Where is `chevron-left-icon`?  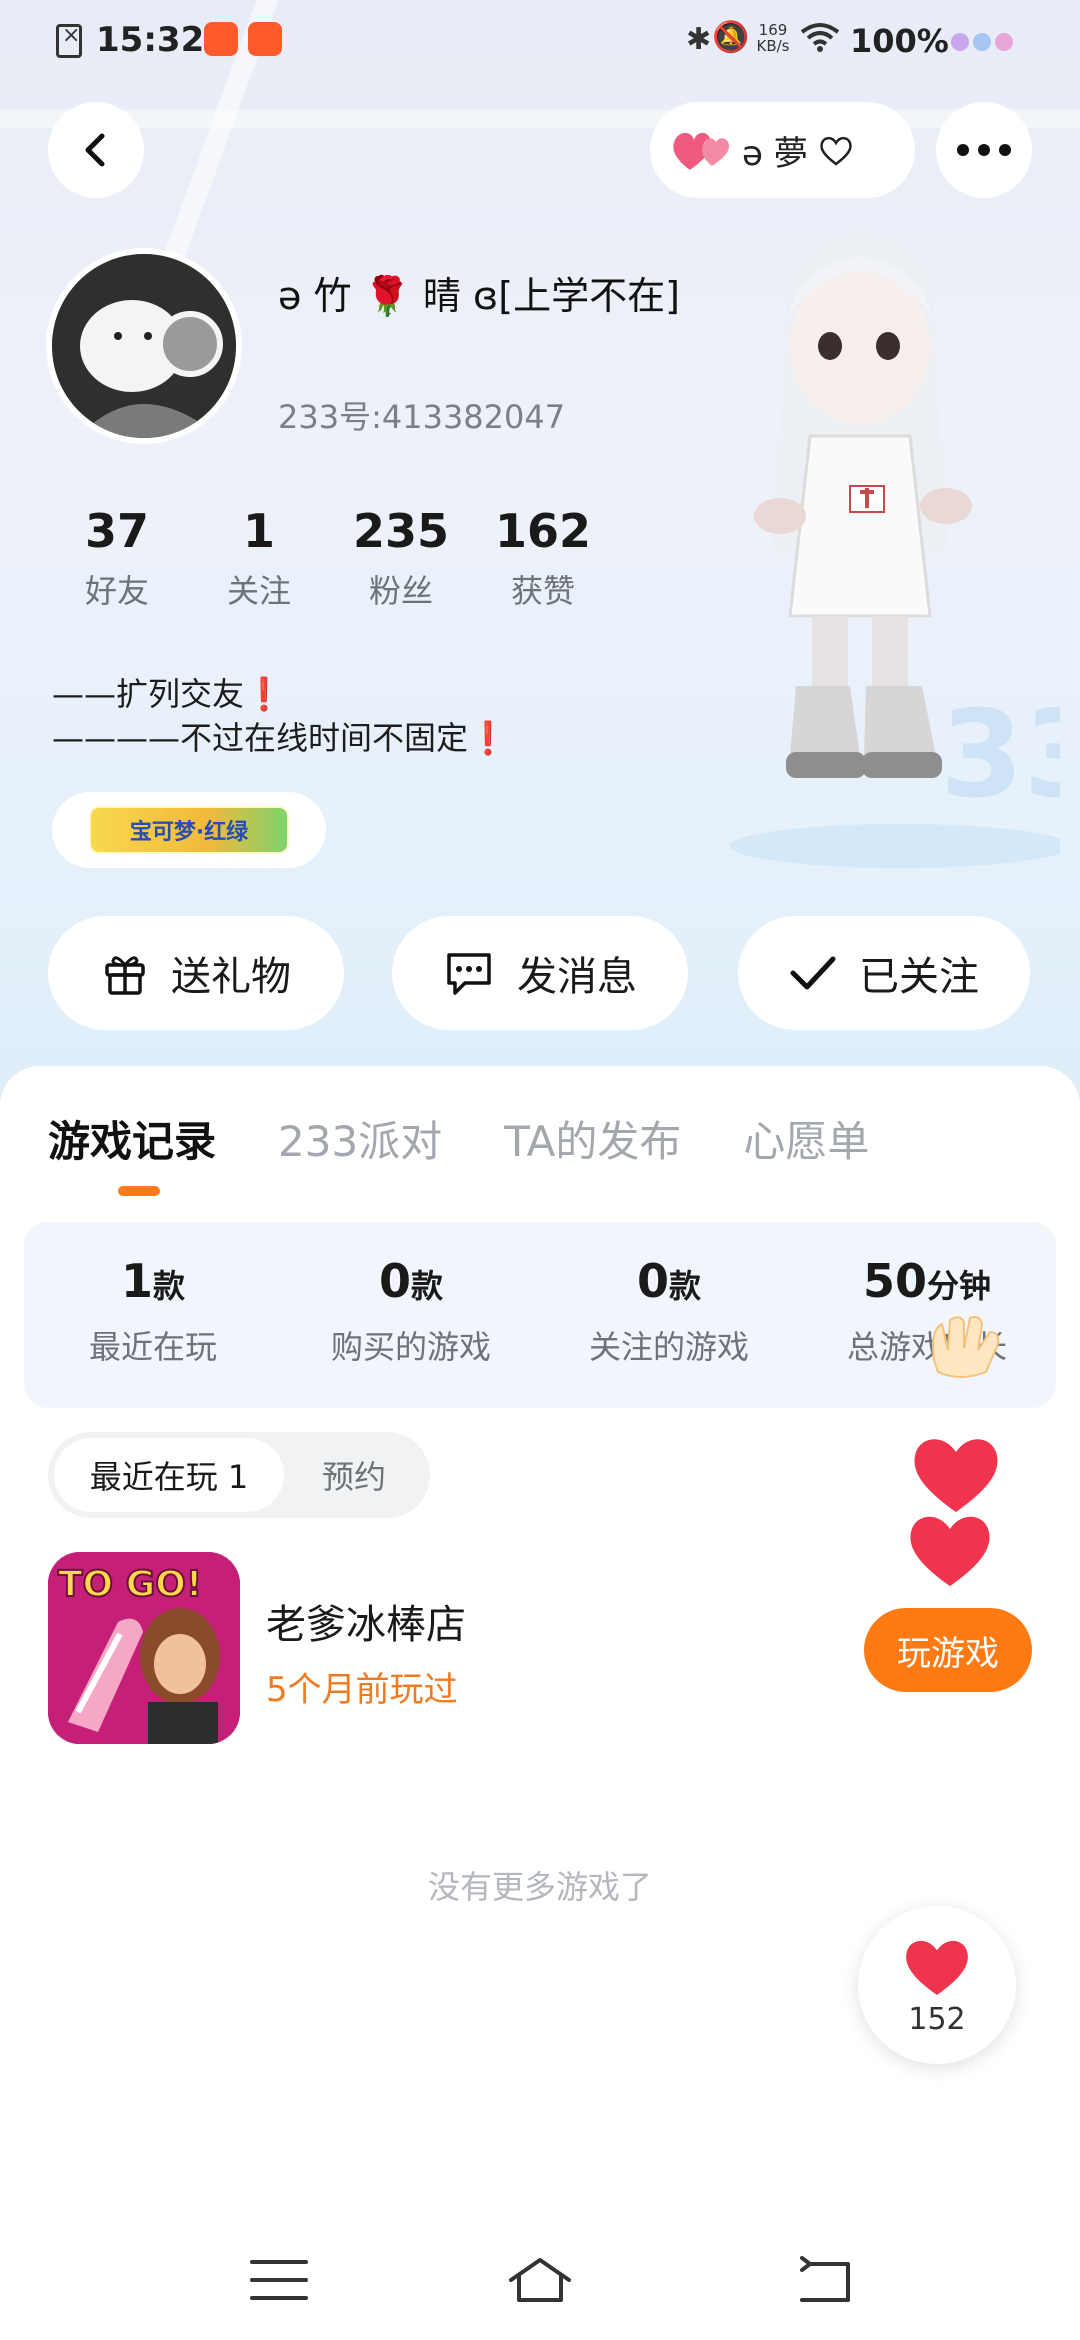
chevron-left-icon is located at coordinates (95, 150).